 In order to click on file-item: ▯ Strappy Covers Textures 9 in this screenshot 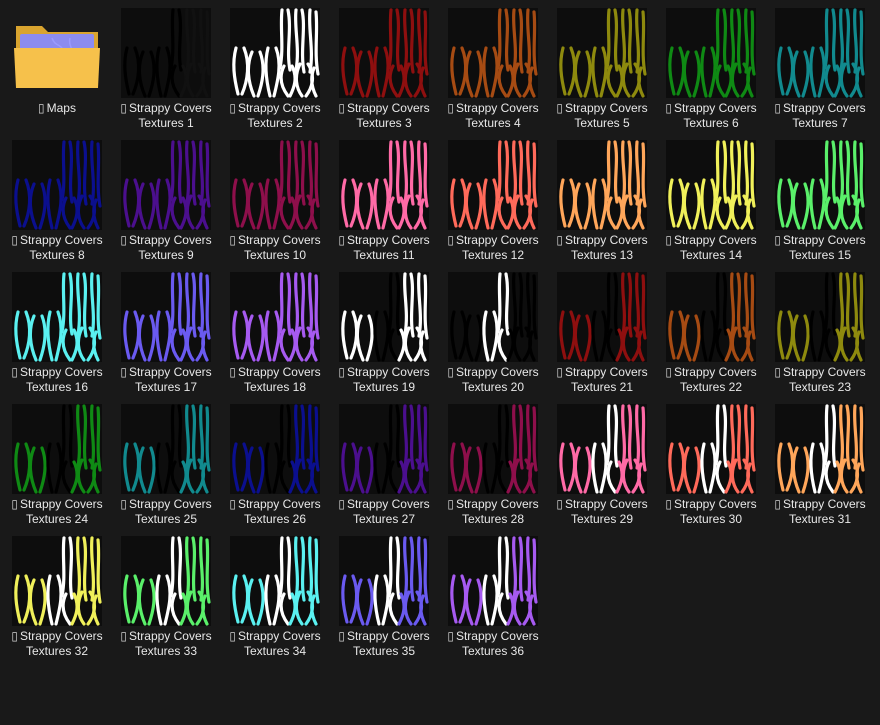, I will do `click(166, 200)`.